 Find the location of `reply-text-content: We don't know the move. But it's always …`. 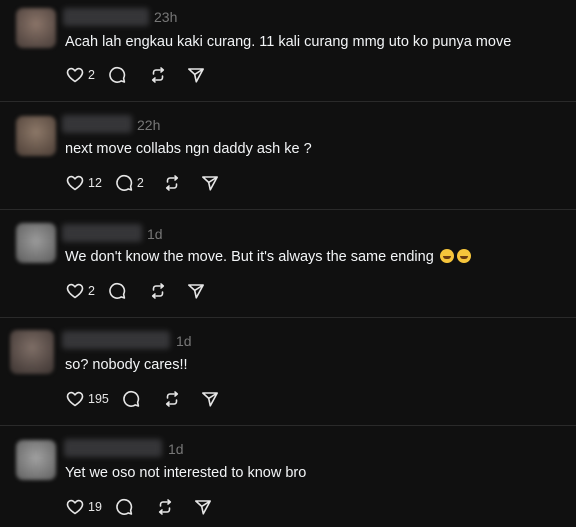

reply-text-content: We don't know the move. But it's always … is located at coordinates (249, 257).